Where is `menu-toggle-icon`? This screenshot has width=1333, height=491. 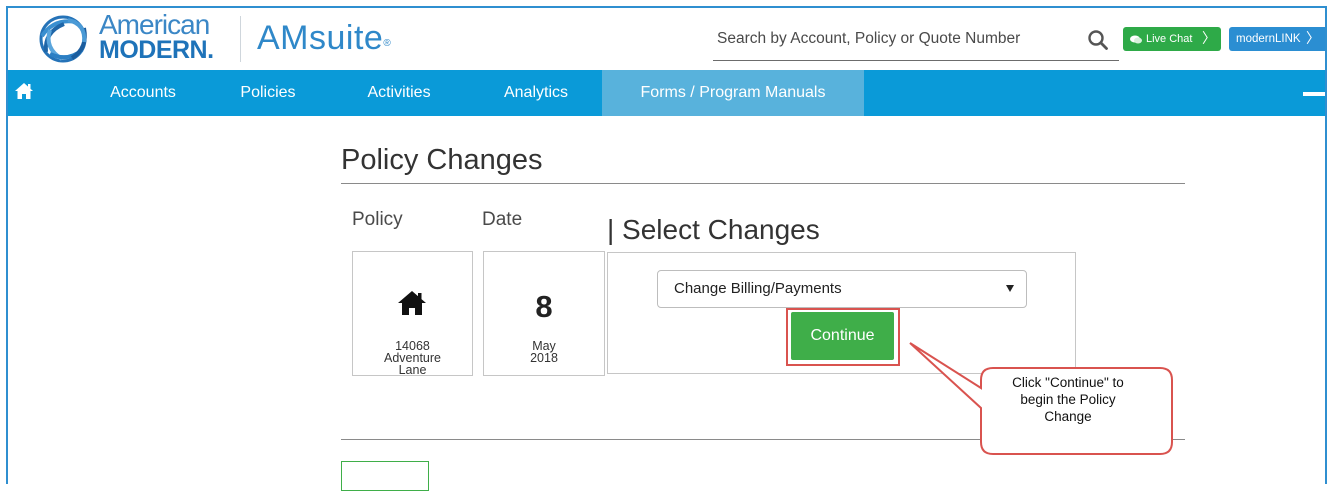 menu-toggle-icon is located at coordinates (1314, 94).